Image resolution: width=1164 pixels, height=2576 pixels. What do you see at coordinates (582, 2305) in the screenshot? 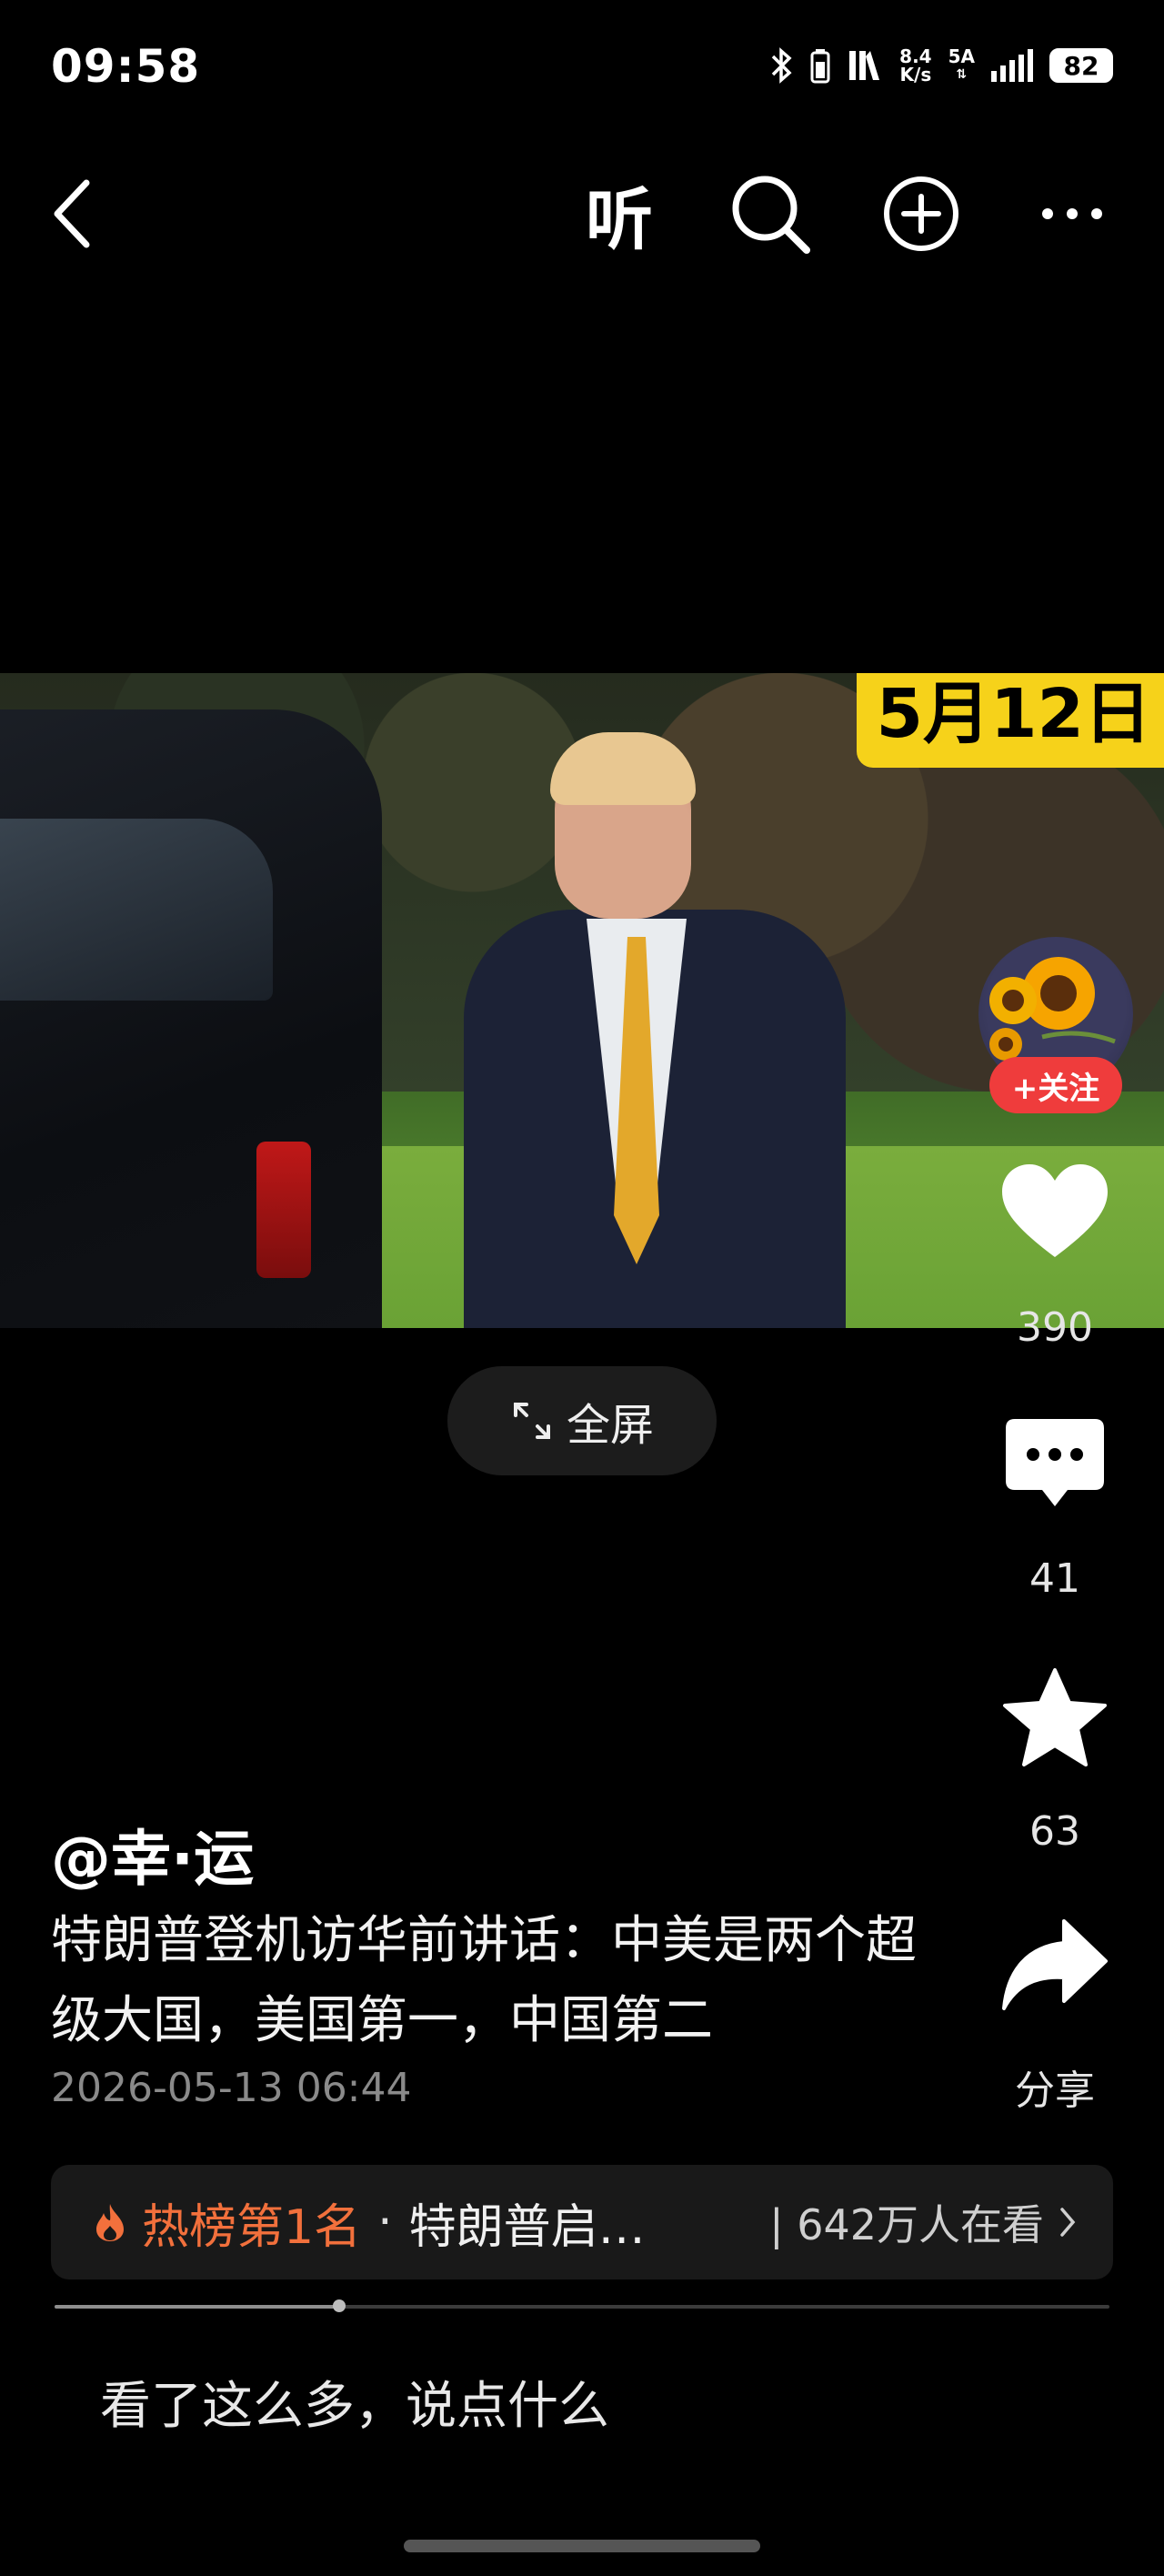
I see `video-progress-bar` at bounding box center [582, 2305].